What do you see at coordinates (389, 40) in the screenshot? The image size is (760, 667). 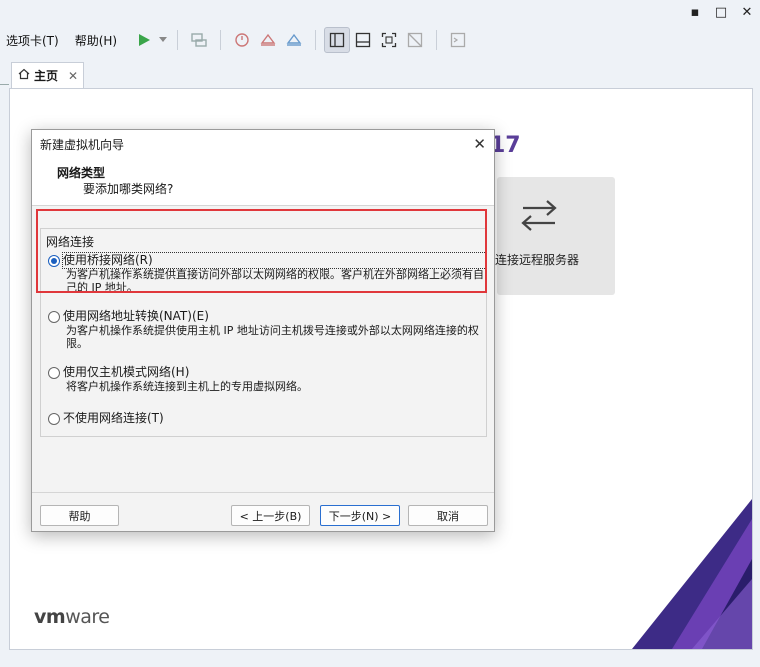 I see `fullscreen-icon` at bounding box center [389, 40].